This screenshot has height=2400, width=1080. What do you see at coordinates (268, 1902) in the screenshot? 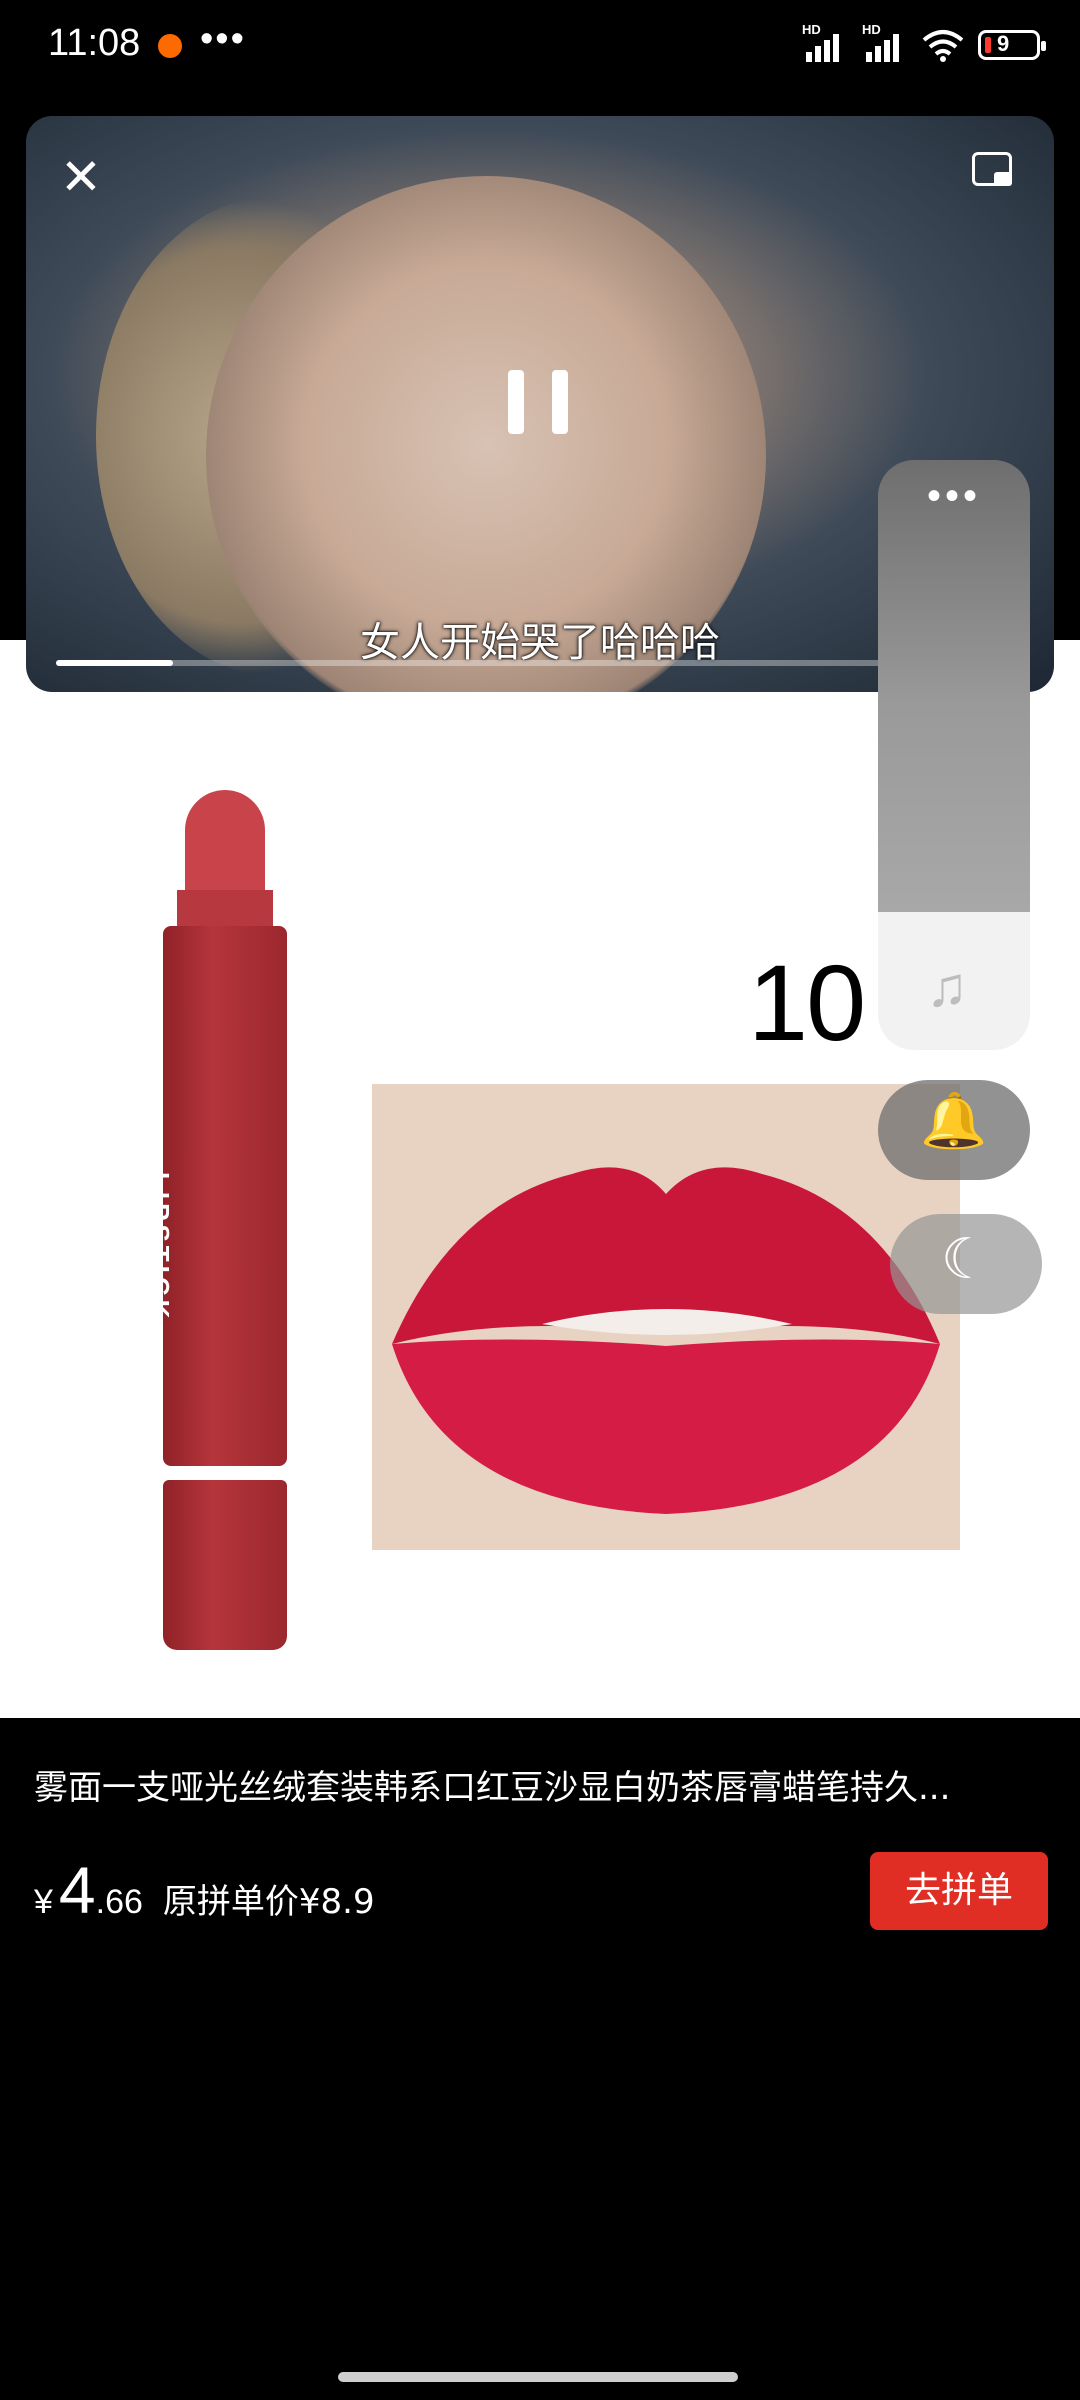
I see `original-price: 原拼单价¥8.9` at bounding box center [268, 1902].